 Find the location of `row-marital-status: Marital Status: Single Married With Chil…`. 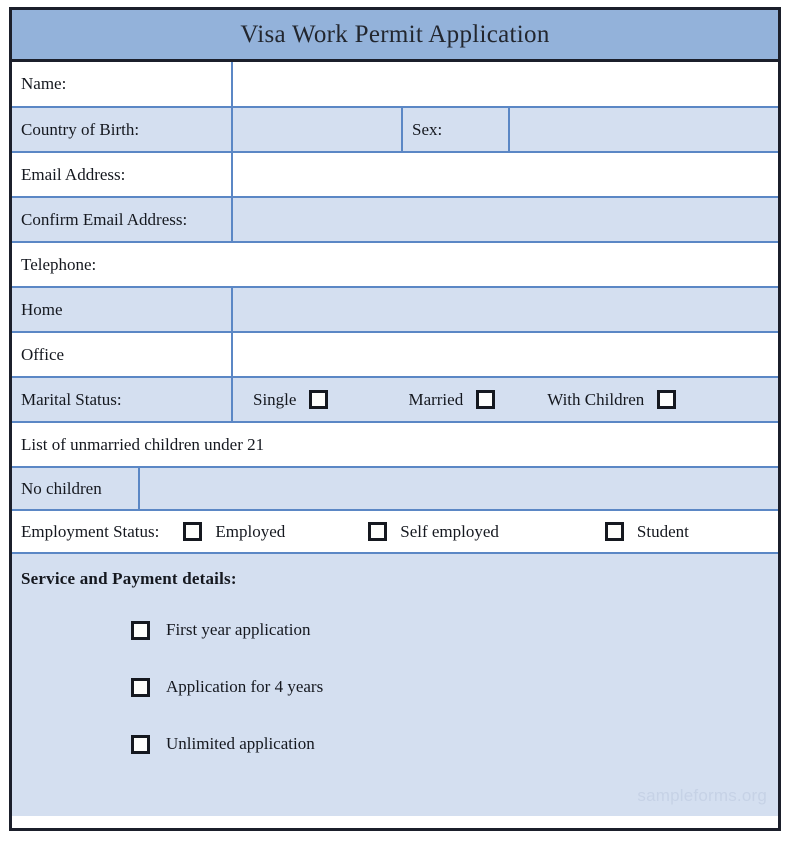

row-marital-status: Marital Status: Single Married With Chil… is located at coordinates (395, 400).